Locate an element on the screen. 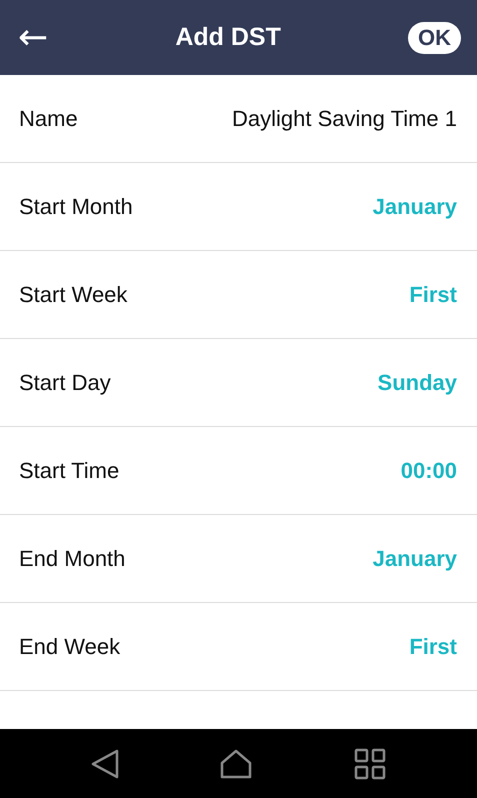 The width and height of the screenshot is (477, 798). row-label: Start Month is located at coordinates (76, 207).